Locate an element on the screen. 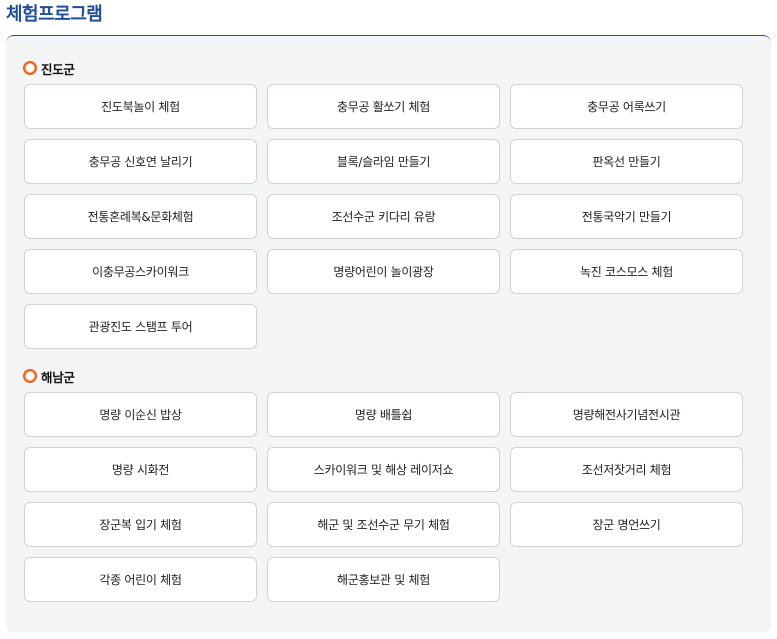  section-heading-jindo: 진도군 is located at coordinates (49, 68).